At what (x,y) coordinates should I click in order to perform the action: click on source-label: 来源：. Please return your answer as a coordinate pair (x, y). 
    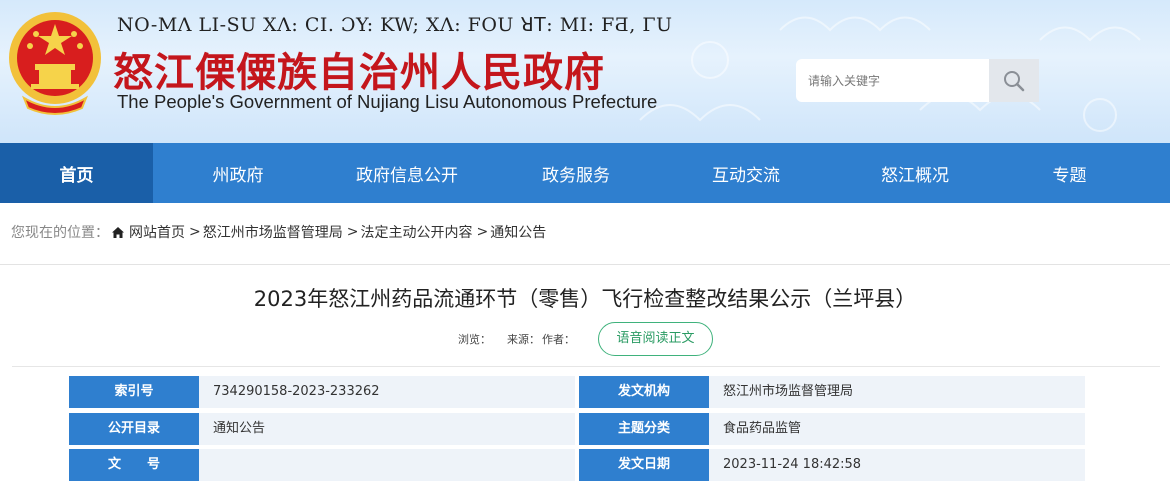
    Looking at the image, I should click on (523, 339).